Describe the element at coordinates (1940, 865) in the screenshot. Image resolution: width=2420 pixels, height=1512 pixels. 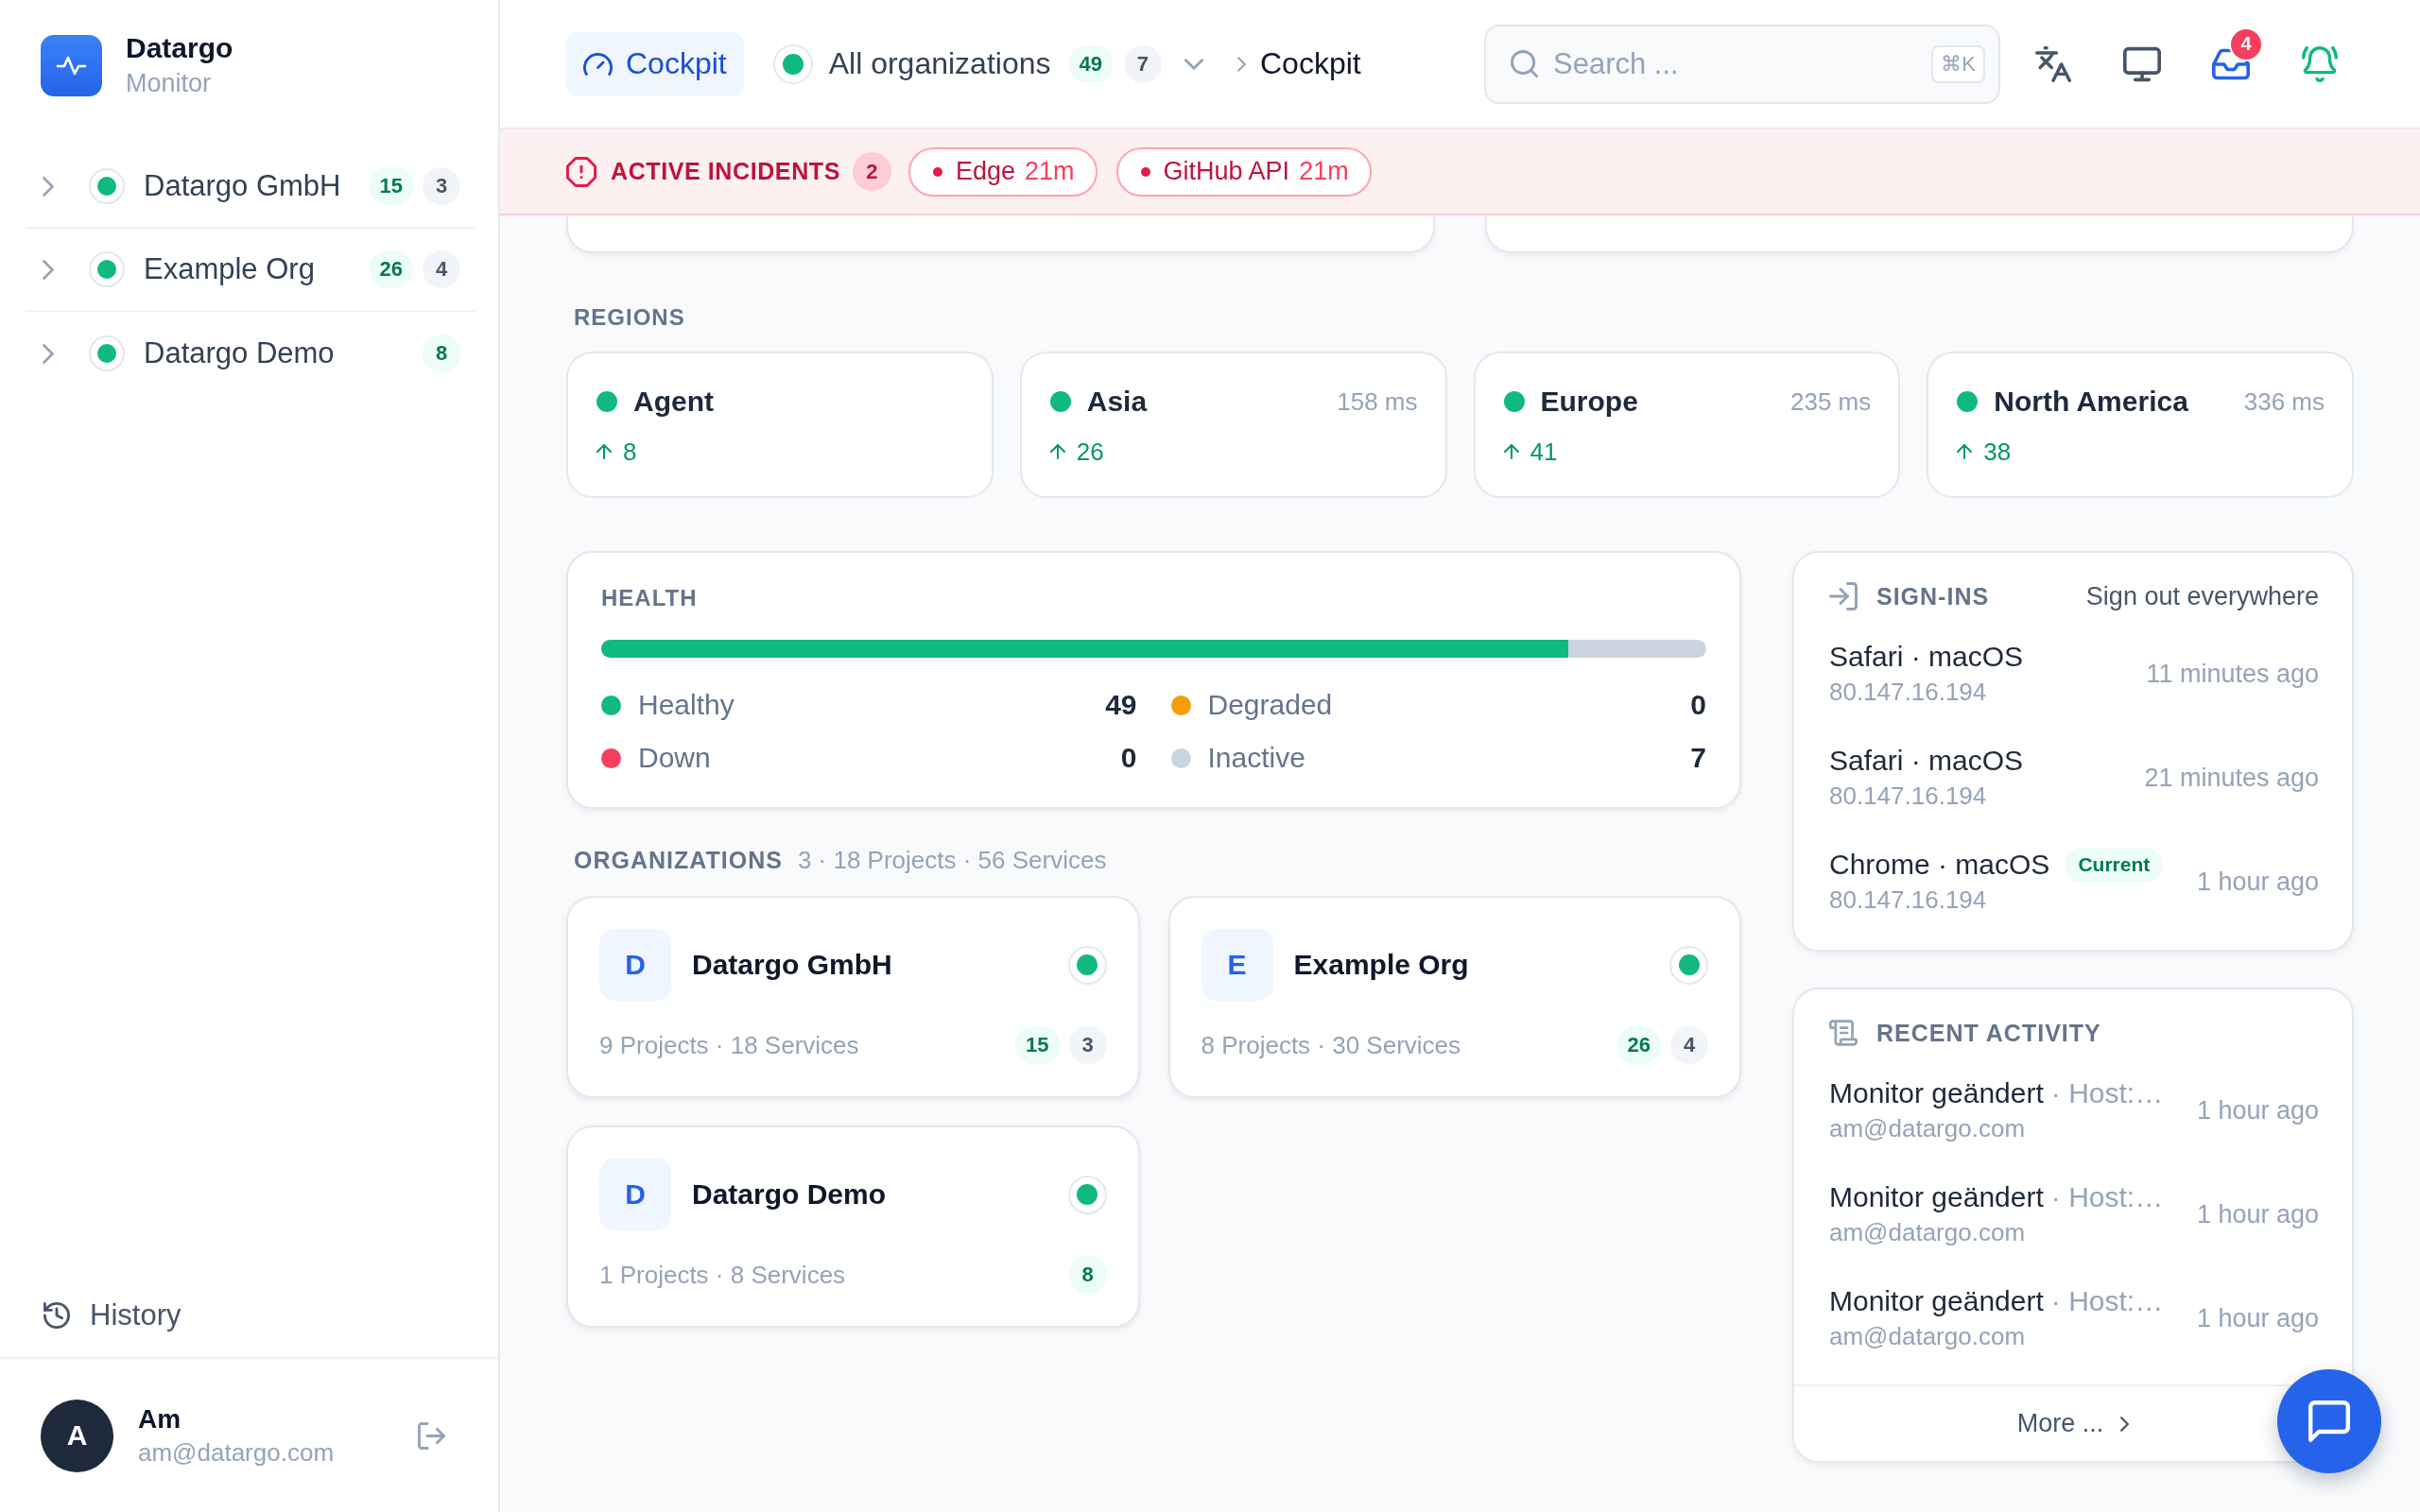
I see `device-name: Chrome · macOS` at that location.